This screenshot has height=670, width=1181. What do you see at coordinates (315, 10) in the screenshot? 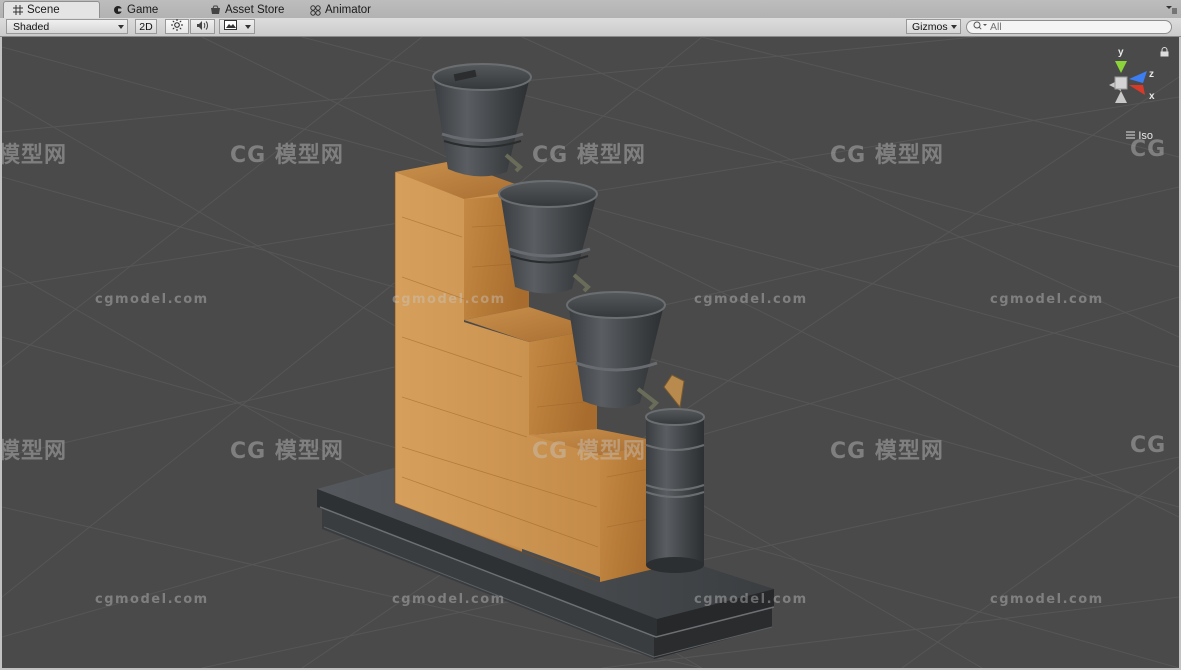
I see `animator-icon` at bounding box center [315, 10].